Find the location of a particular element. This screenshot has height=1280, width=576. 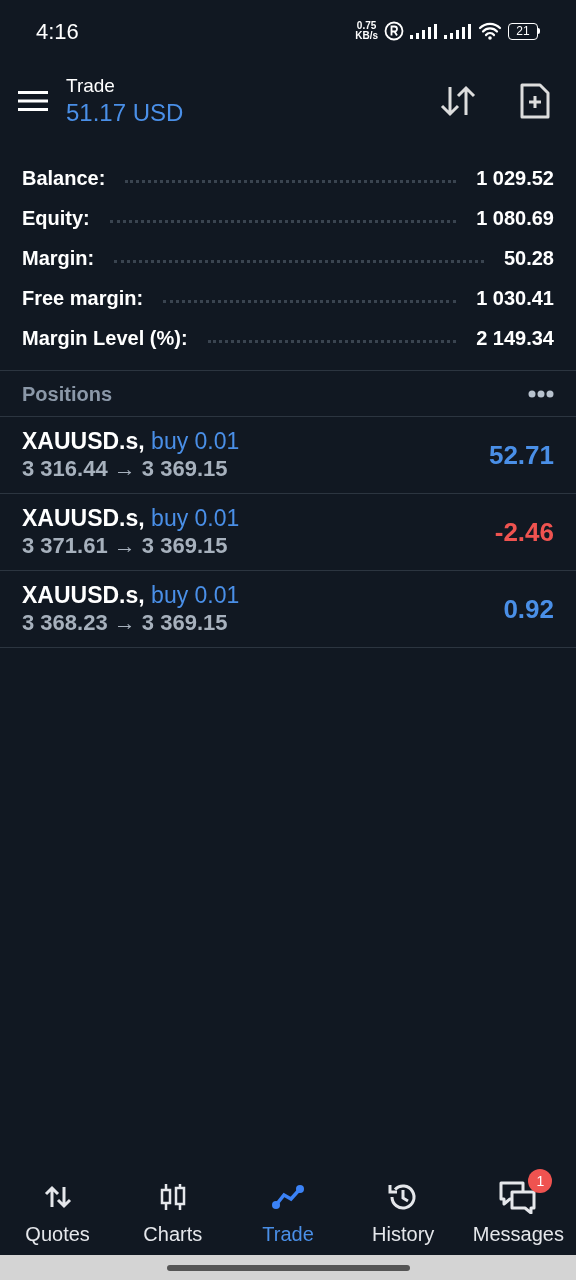

sort-icon is located at coordinates (458, 101).